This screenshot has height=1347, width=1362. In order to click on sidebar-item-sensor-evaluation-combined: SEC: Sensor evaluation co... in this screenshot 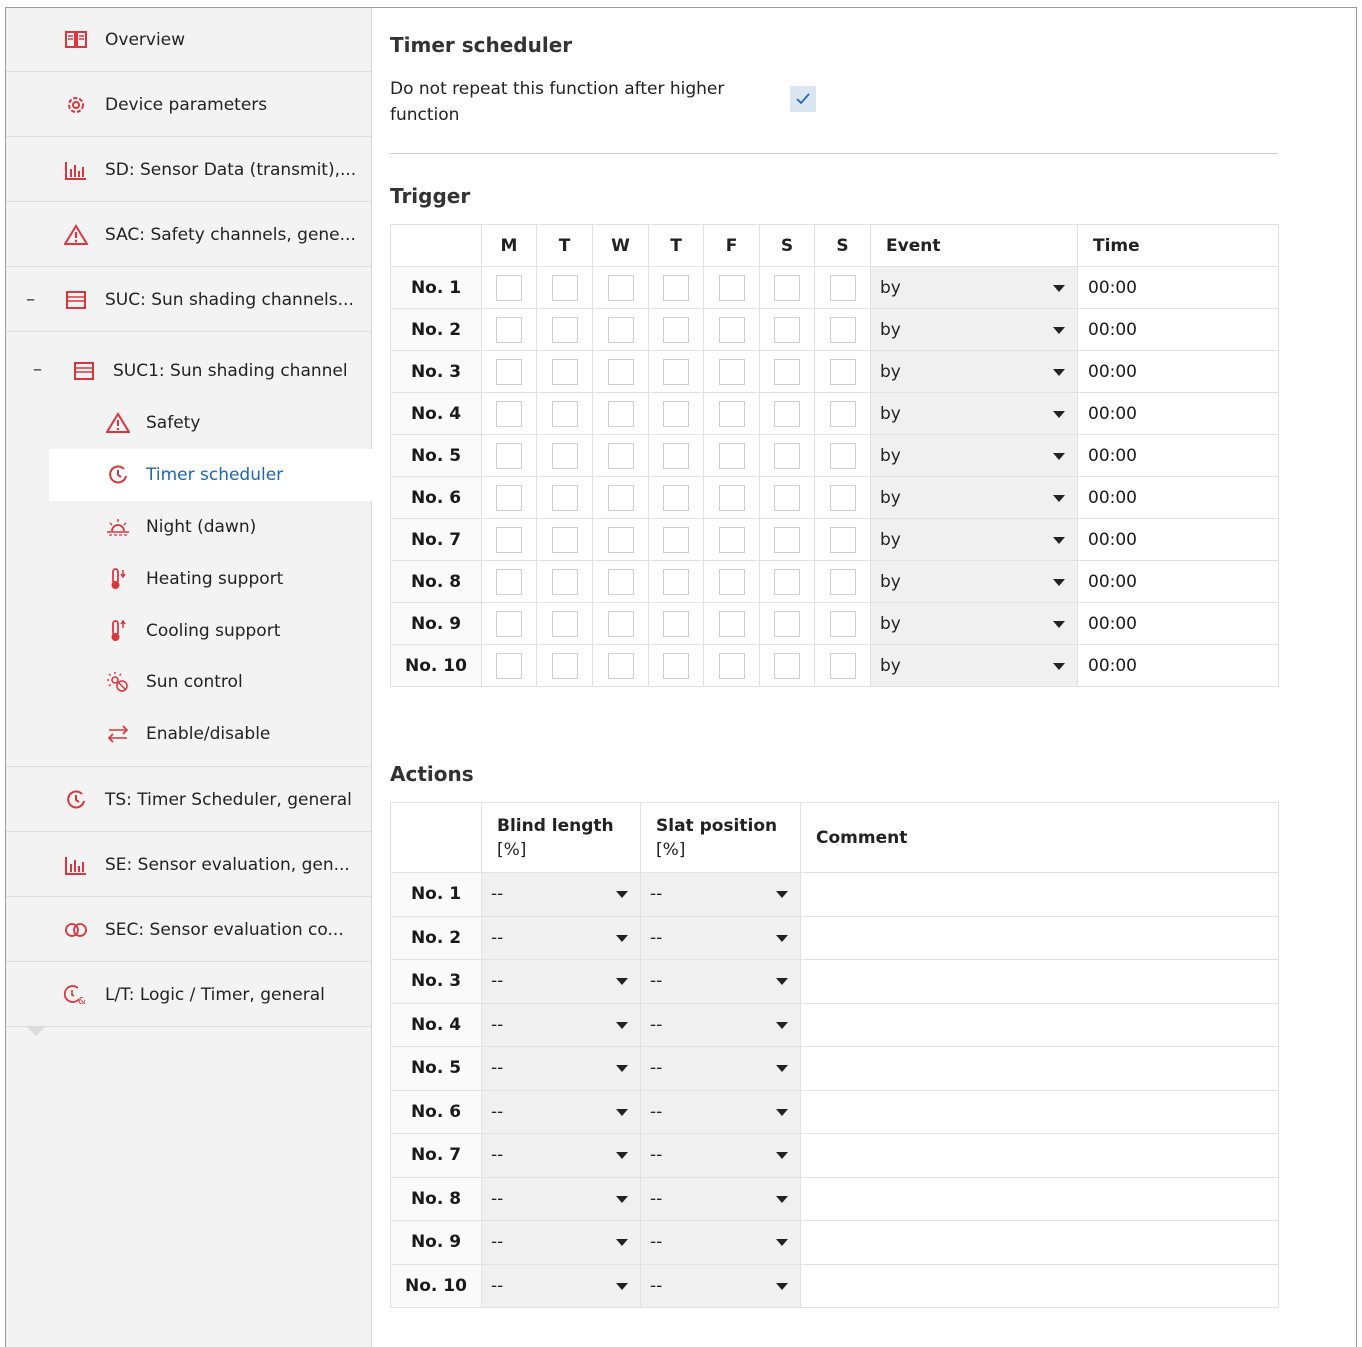, I will do `click(189, 930)`.